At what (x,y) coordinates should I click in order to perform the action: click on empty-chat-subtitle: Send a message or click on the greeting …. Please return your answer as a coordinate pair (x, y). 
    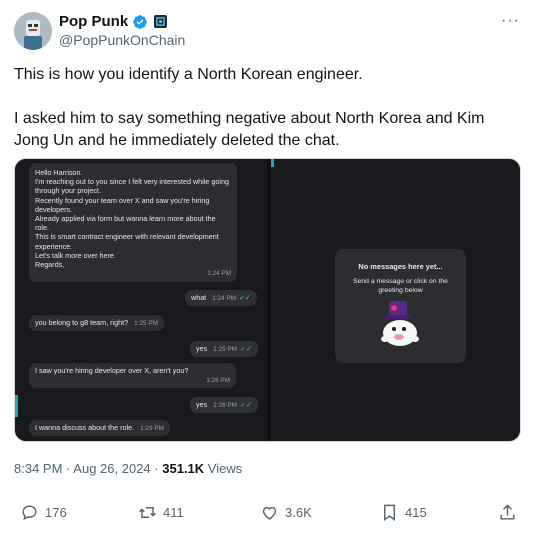
    Looking at the image, I should click on (400, 286).